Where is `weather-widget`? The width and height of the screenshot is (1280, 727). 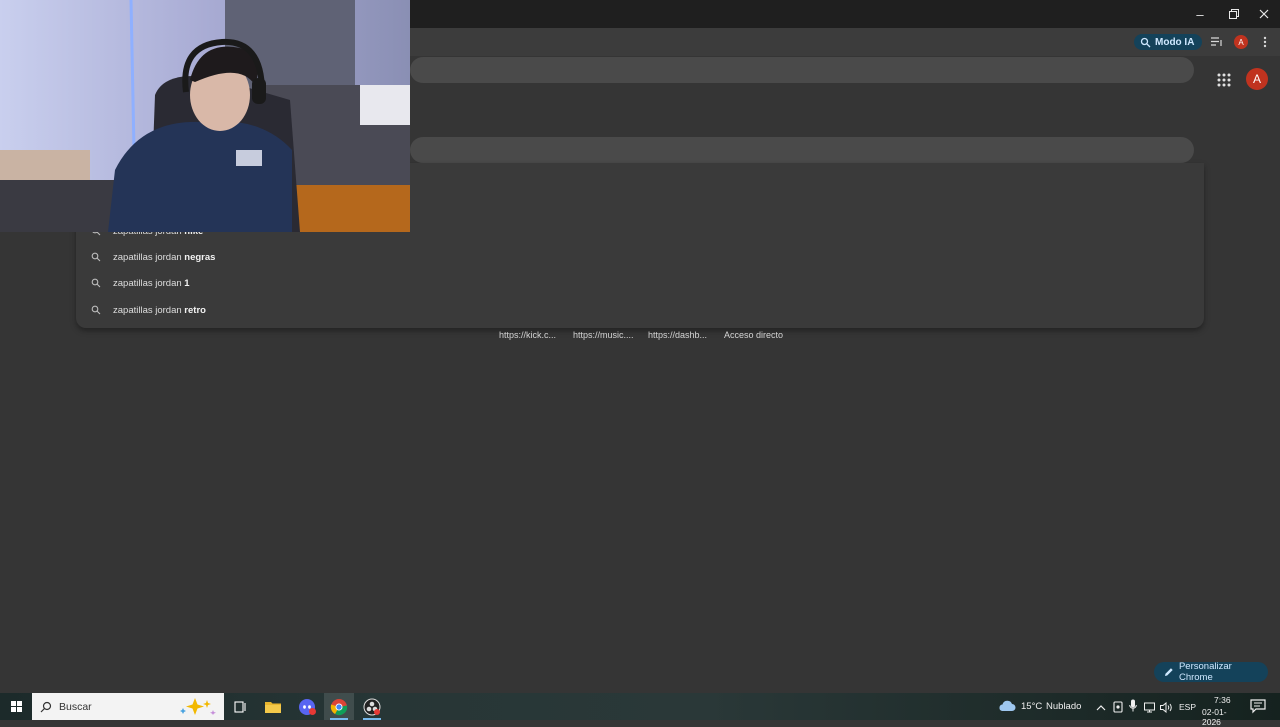 weather-widget is located at coordinates (1007, 708).